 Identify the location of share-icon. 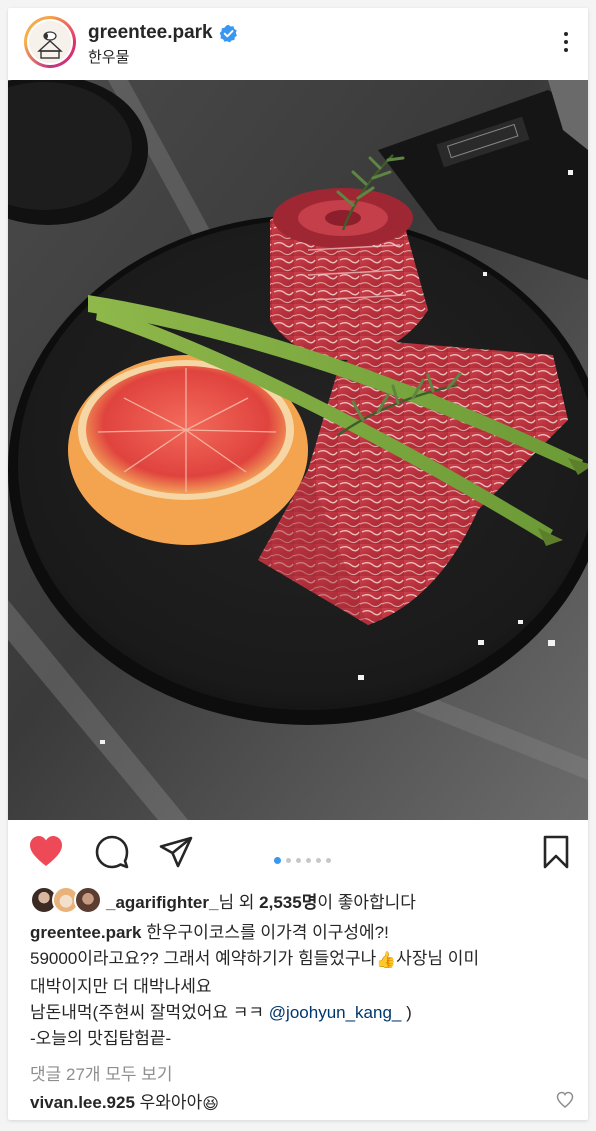
(176, 852).